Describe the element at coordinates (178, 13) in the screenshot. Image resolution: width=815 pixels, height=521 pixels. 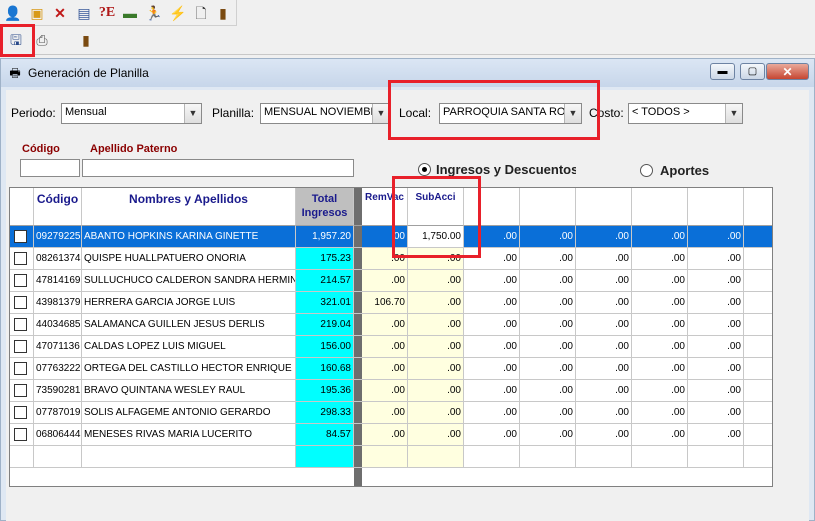
I see `lightning-icon: ⚡` at that location.